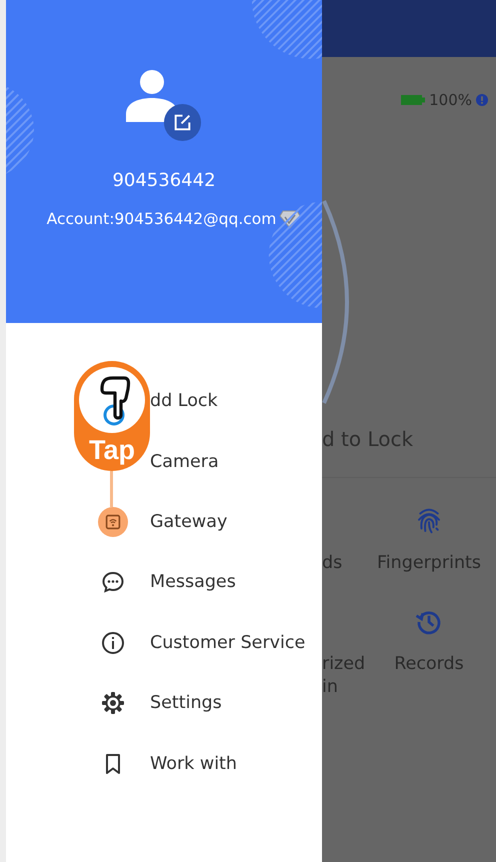  Describe the element at coordinates (189, 522) in the screenshot. I see `menu-item: Gateway` at that location.